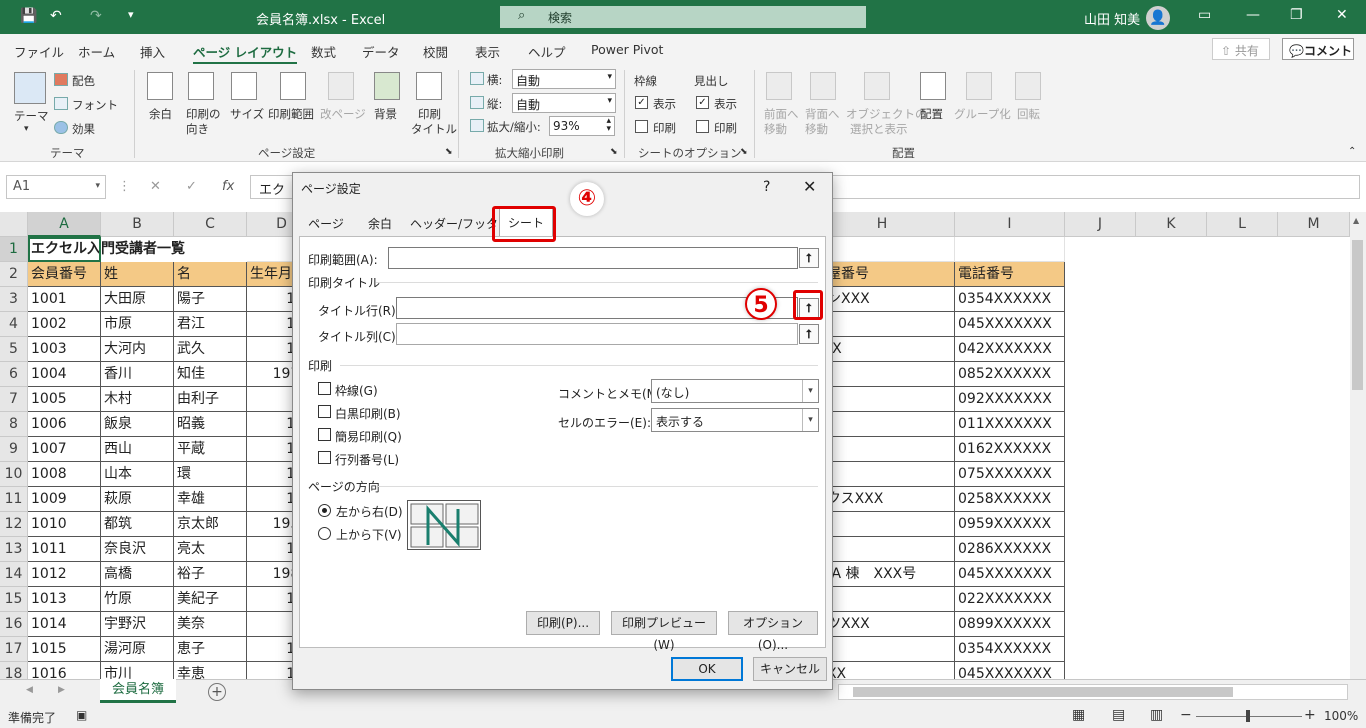  Describe the element at coordinates (1010, 599) in the screenshot. I see `table-cell: 022XXXXXXX` at that location.